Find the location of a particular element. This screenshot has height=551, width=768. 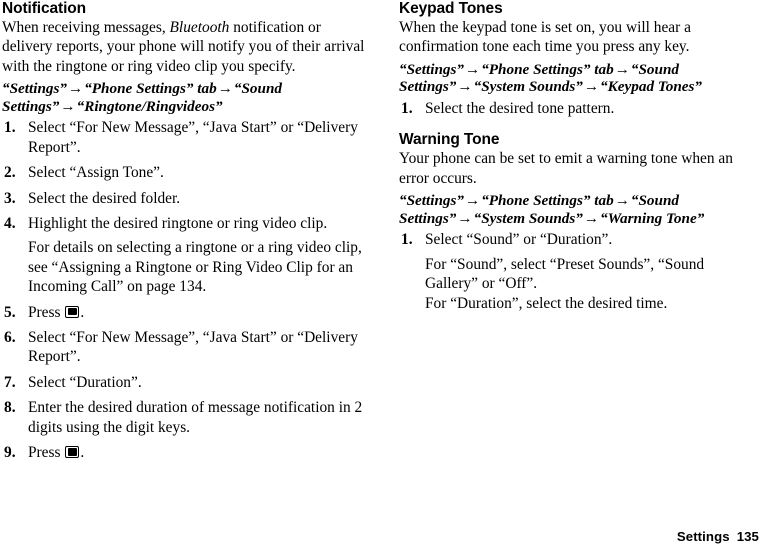

step-number: 4. is located at coordinates (10, 224).